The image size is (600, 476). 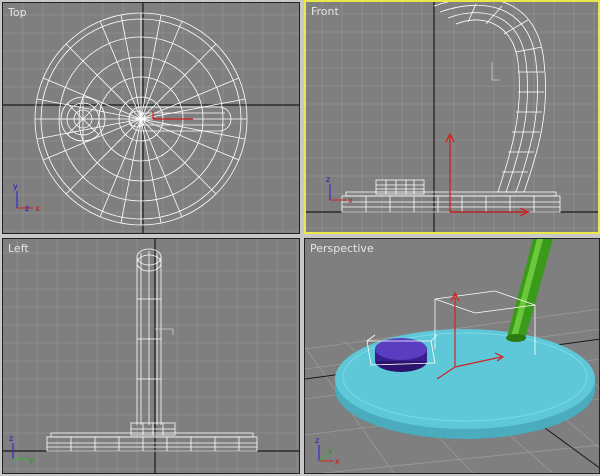 What do you see at coordinates (83, 119) in the screenshot?
I see `button-wireframe` at bounding box center [83, 119].